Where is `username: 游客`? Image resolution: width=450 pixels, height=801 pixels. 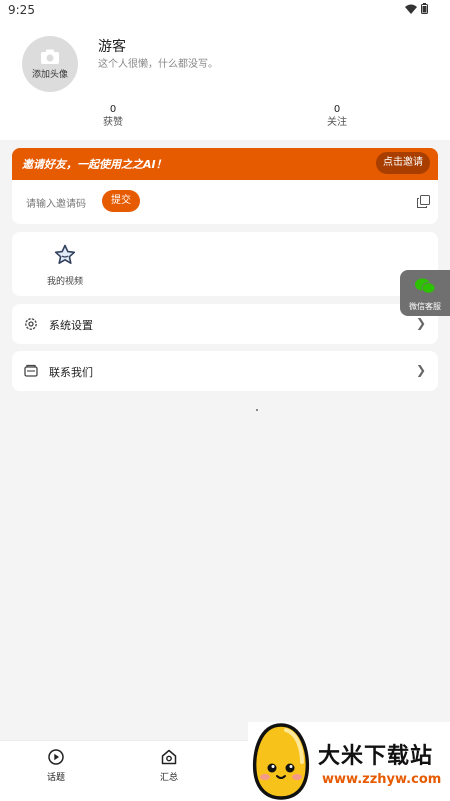
username: 游客 is located at coordinates (112, 47).